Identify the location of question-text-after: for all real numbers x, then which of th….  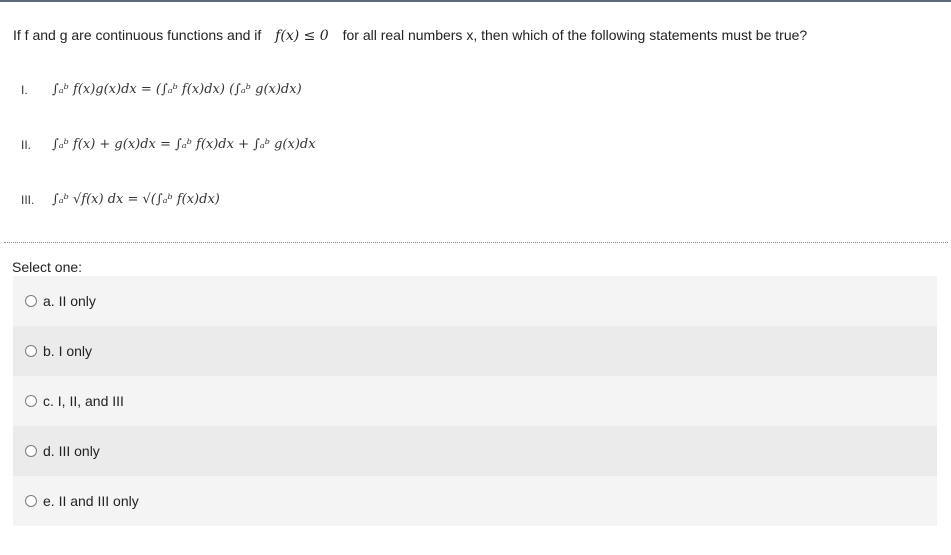
(575, 35).